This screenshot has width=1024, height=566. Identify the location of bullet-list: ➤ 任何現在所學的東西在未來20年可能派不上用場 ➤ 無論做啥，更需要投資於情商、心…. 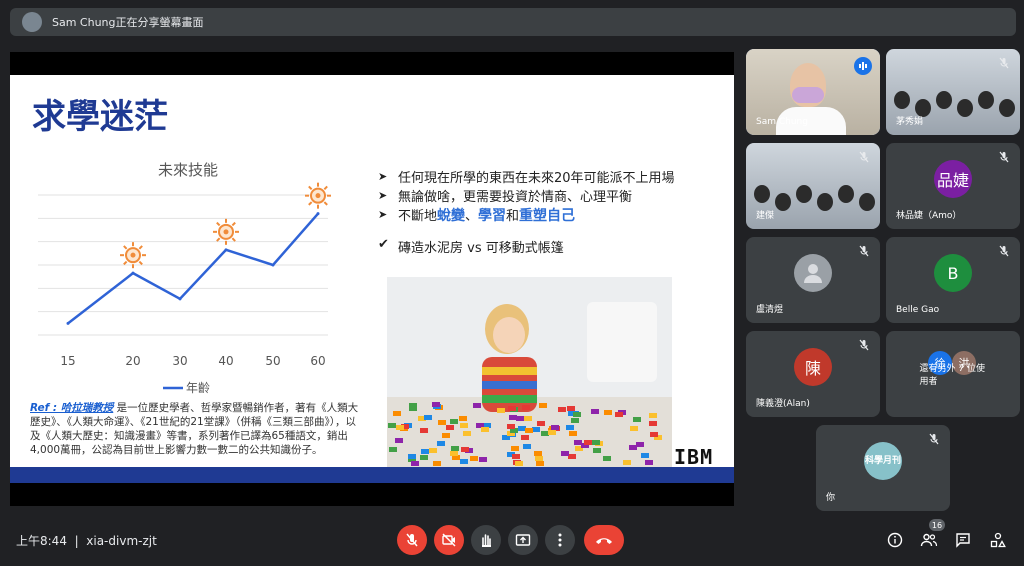
(548, 195).